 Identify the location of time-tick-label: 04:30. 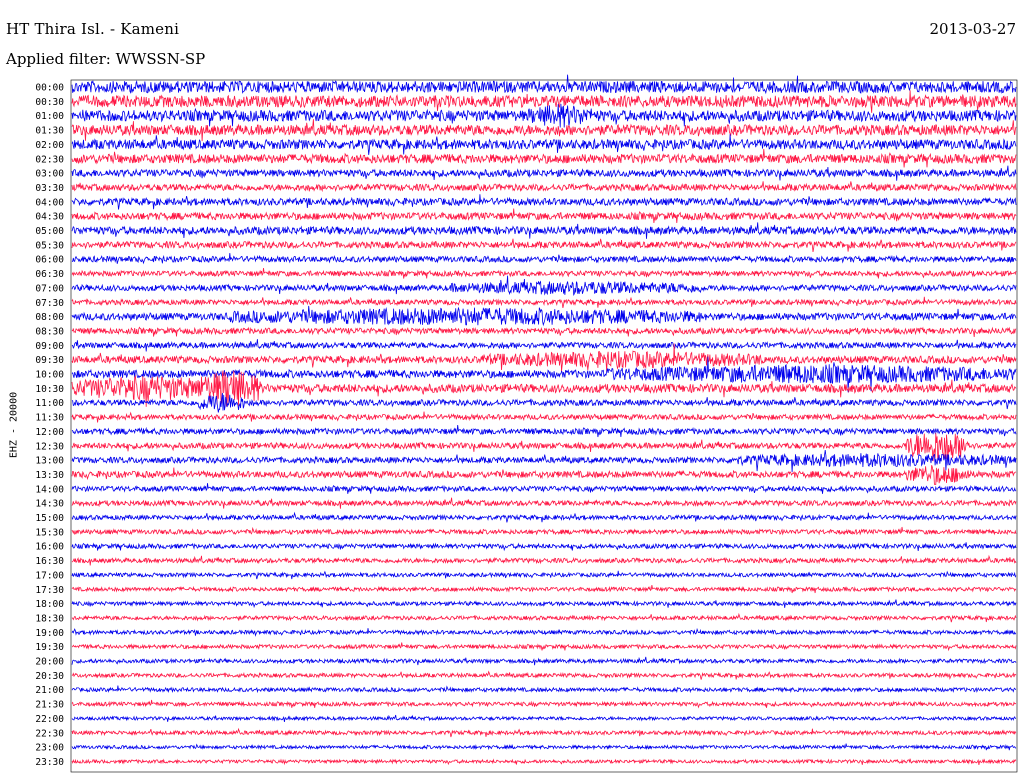
(49, 217).